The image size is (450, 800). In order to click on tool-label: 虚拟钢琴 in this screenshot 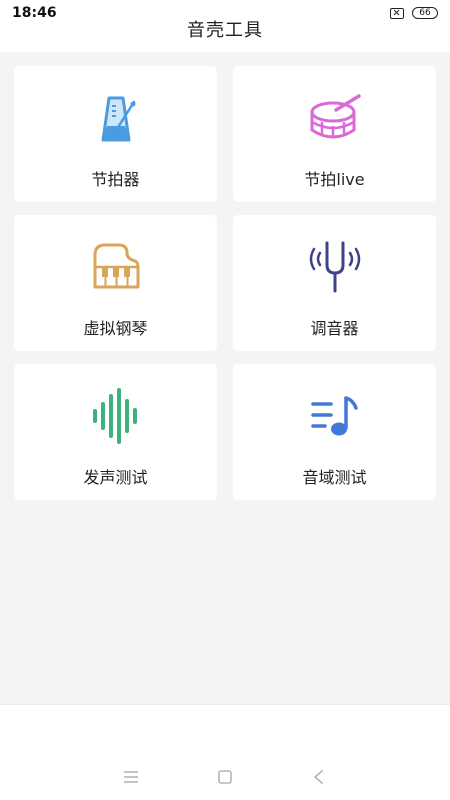, I will do `click(115, 328)`.